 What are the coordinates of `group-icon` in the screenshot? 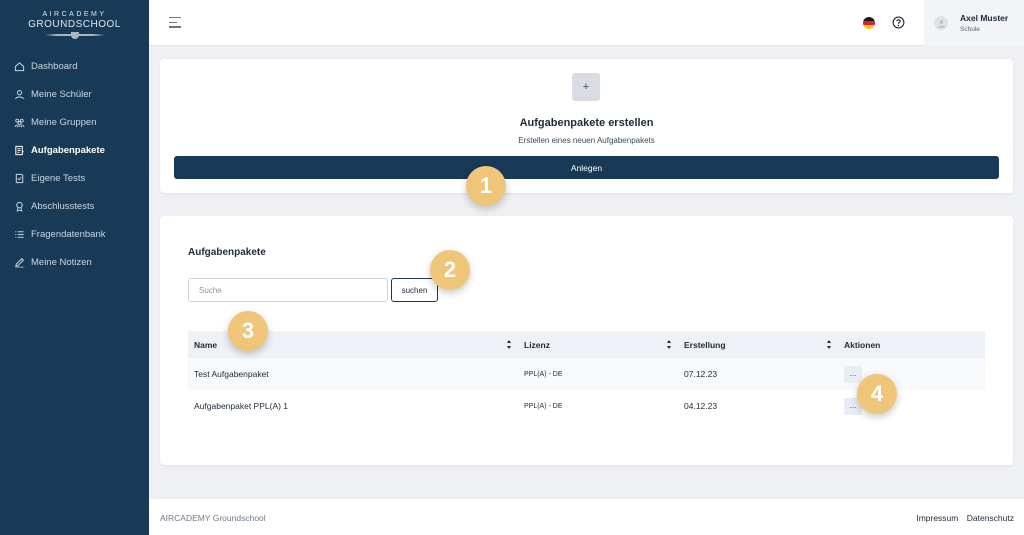 It's located at (19, 122).